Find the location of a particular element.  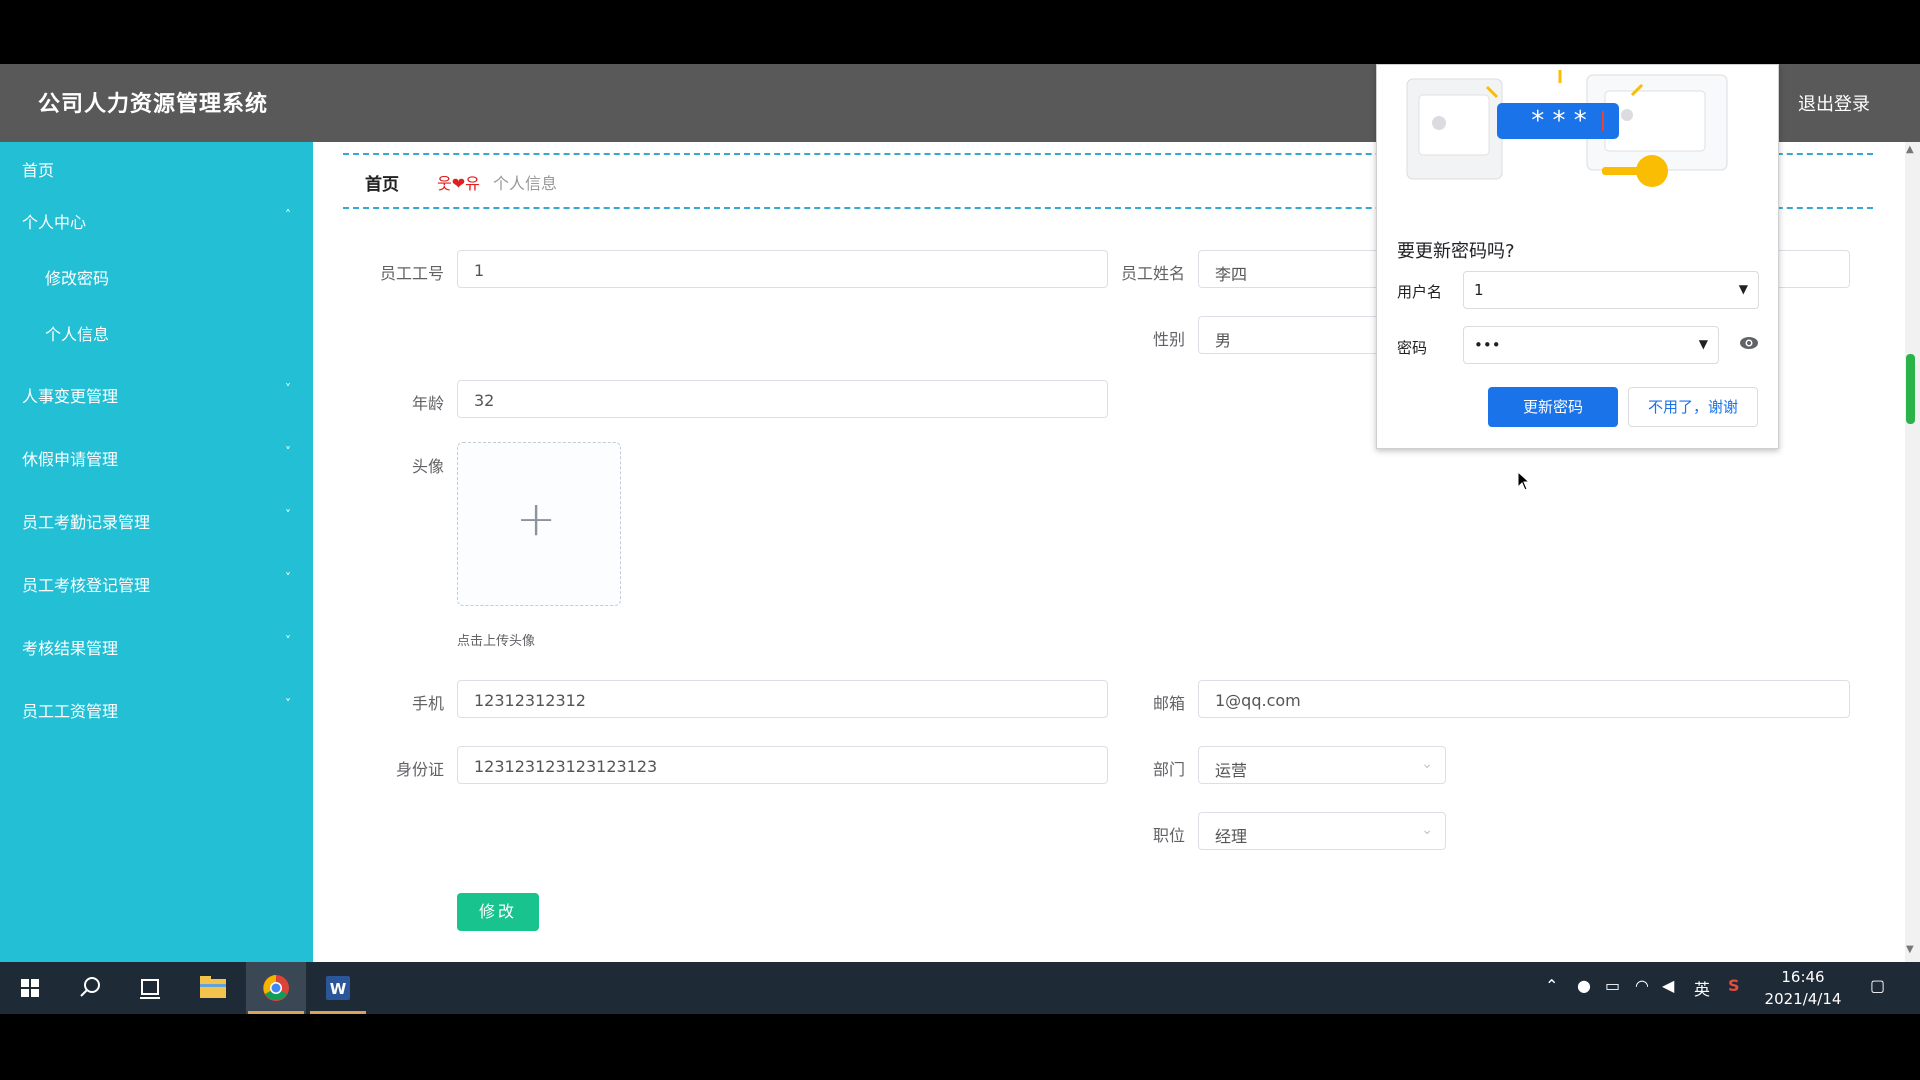

scrollbar-thumb is located at coordinates (1910, 389).